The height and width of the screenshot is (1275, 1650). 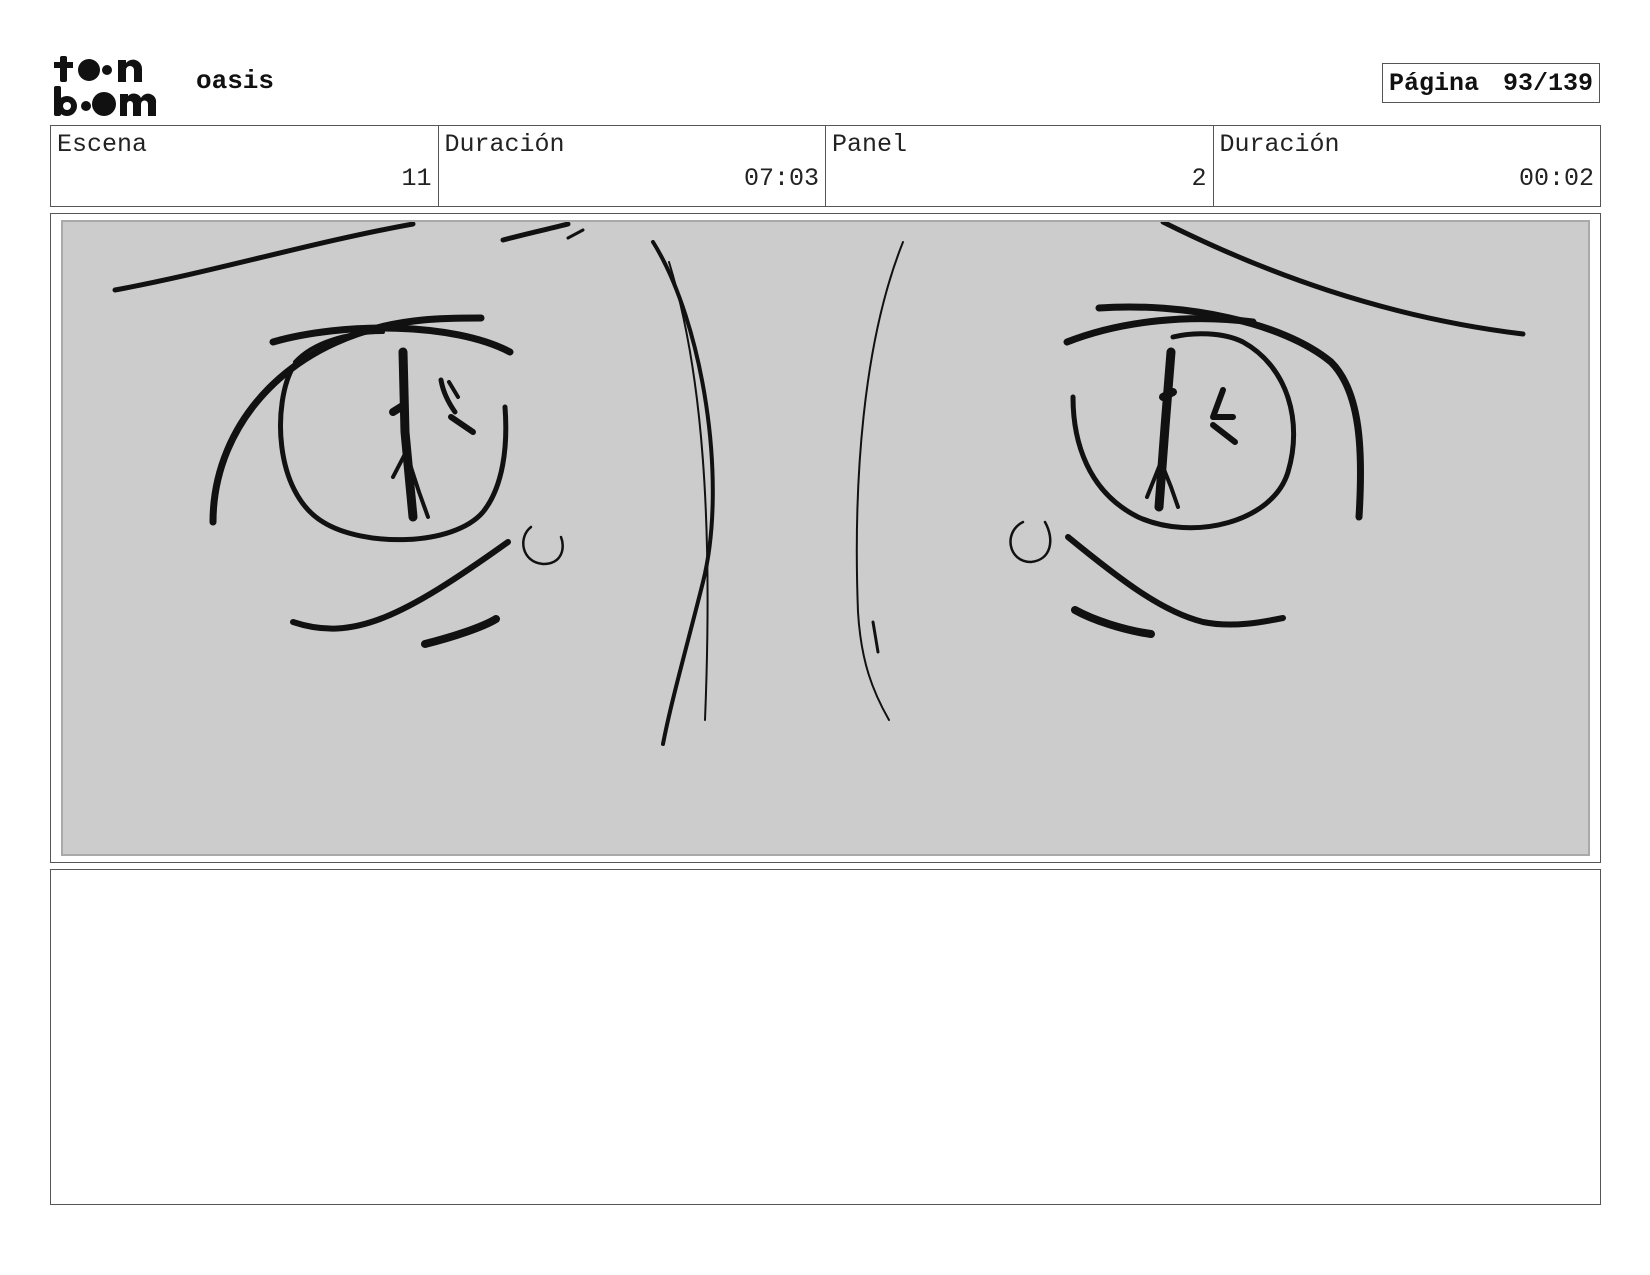 What do you see at coordinates (1407, 166) in the screenshot?
I see `panel-duration-cell: Duración 00:02` at bounding box center [1407, 166].